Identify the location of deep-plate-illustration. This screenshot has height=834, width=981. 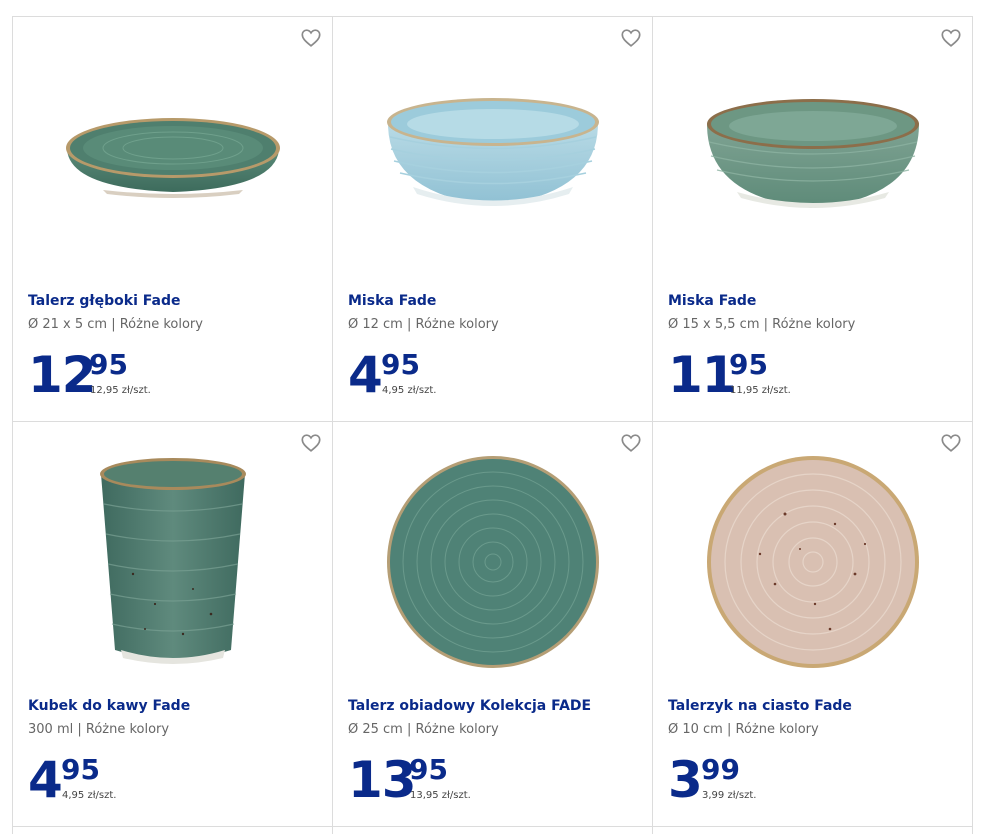
(172, 158).